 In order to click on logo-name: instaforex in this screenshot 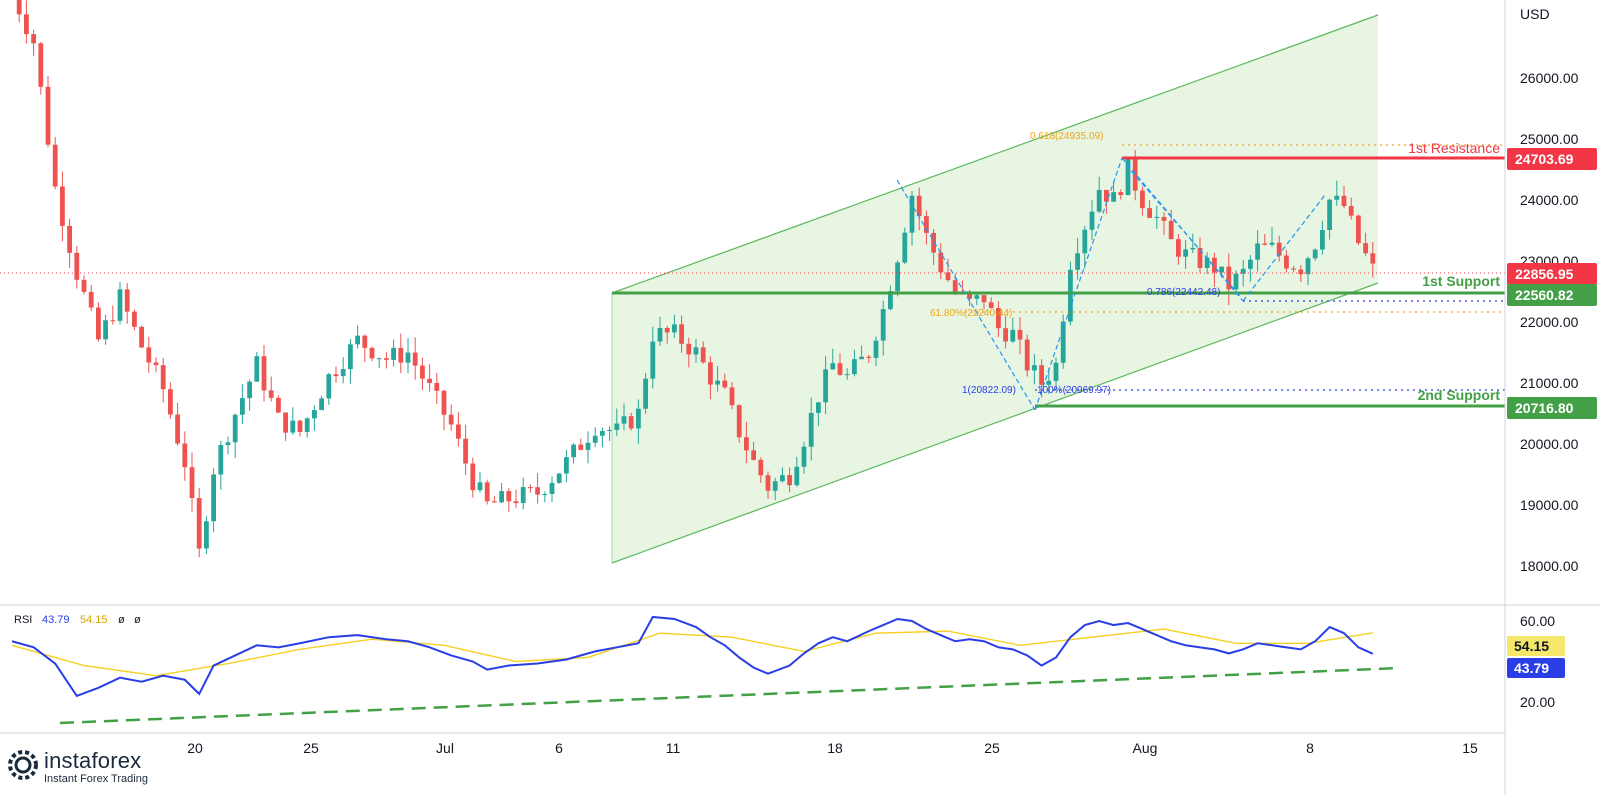, I will do `click(93, 760)`.